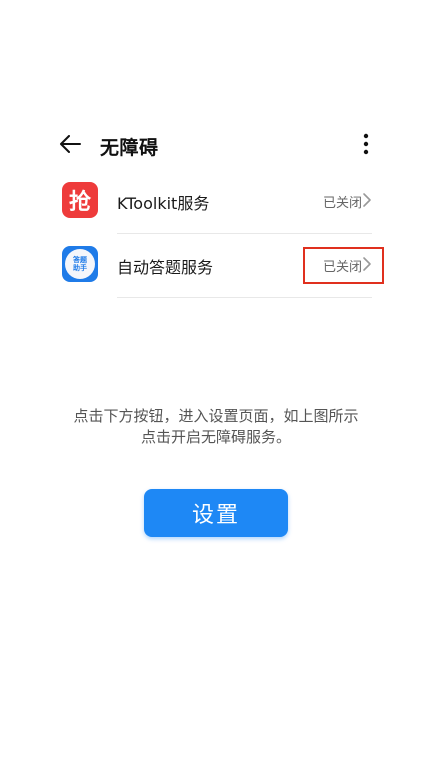  Describe the element at coordinates (163, 203) in the screenshot. I see `service-label: KToolkit服务` at that location.